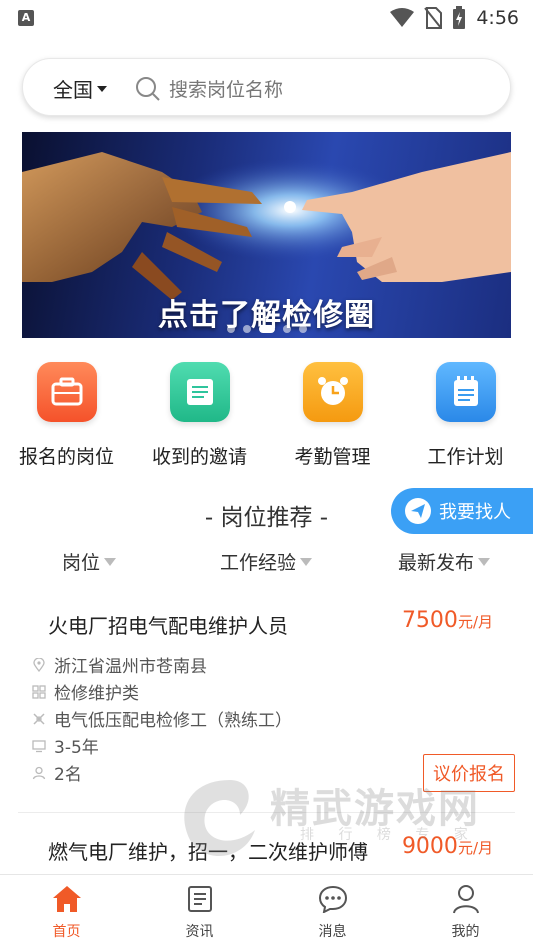 The image size is (533, 947). What do you see at coordinates (39, 664) in the screenshot?
I see `location-pin-icon` at bounding box center [39, 664].